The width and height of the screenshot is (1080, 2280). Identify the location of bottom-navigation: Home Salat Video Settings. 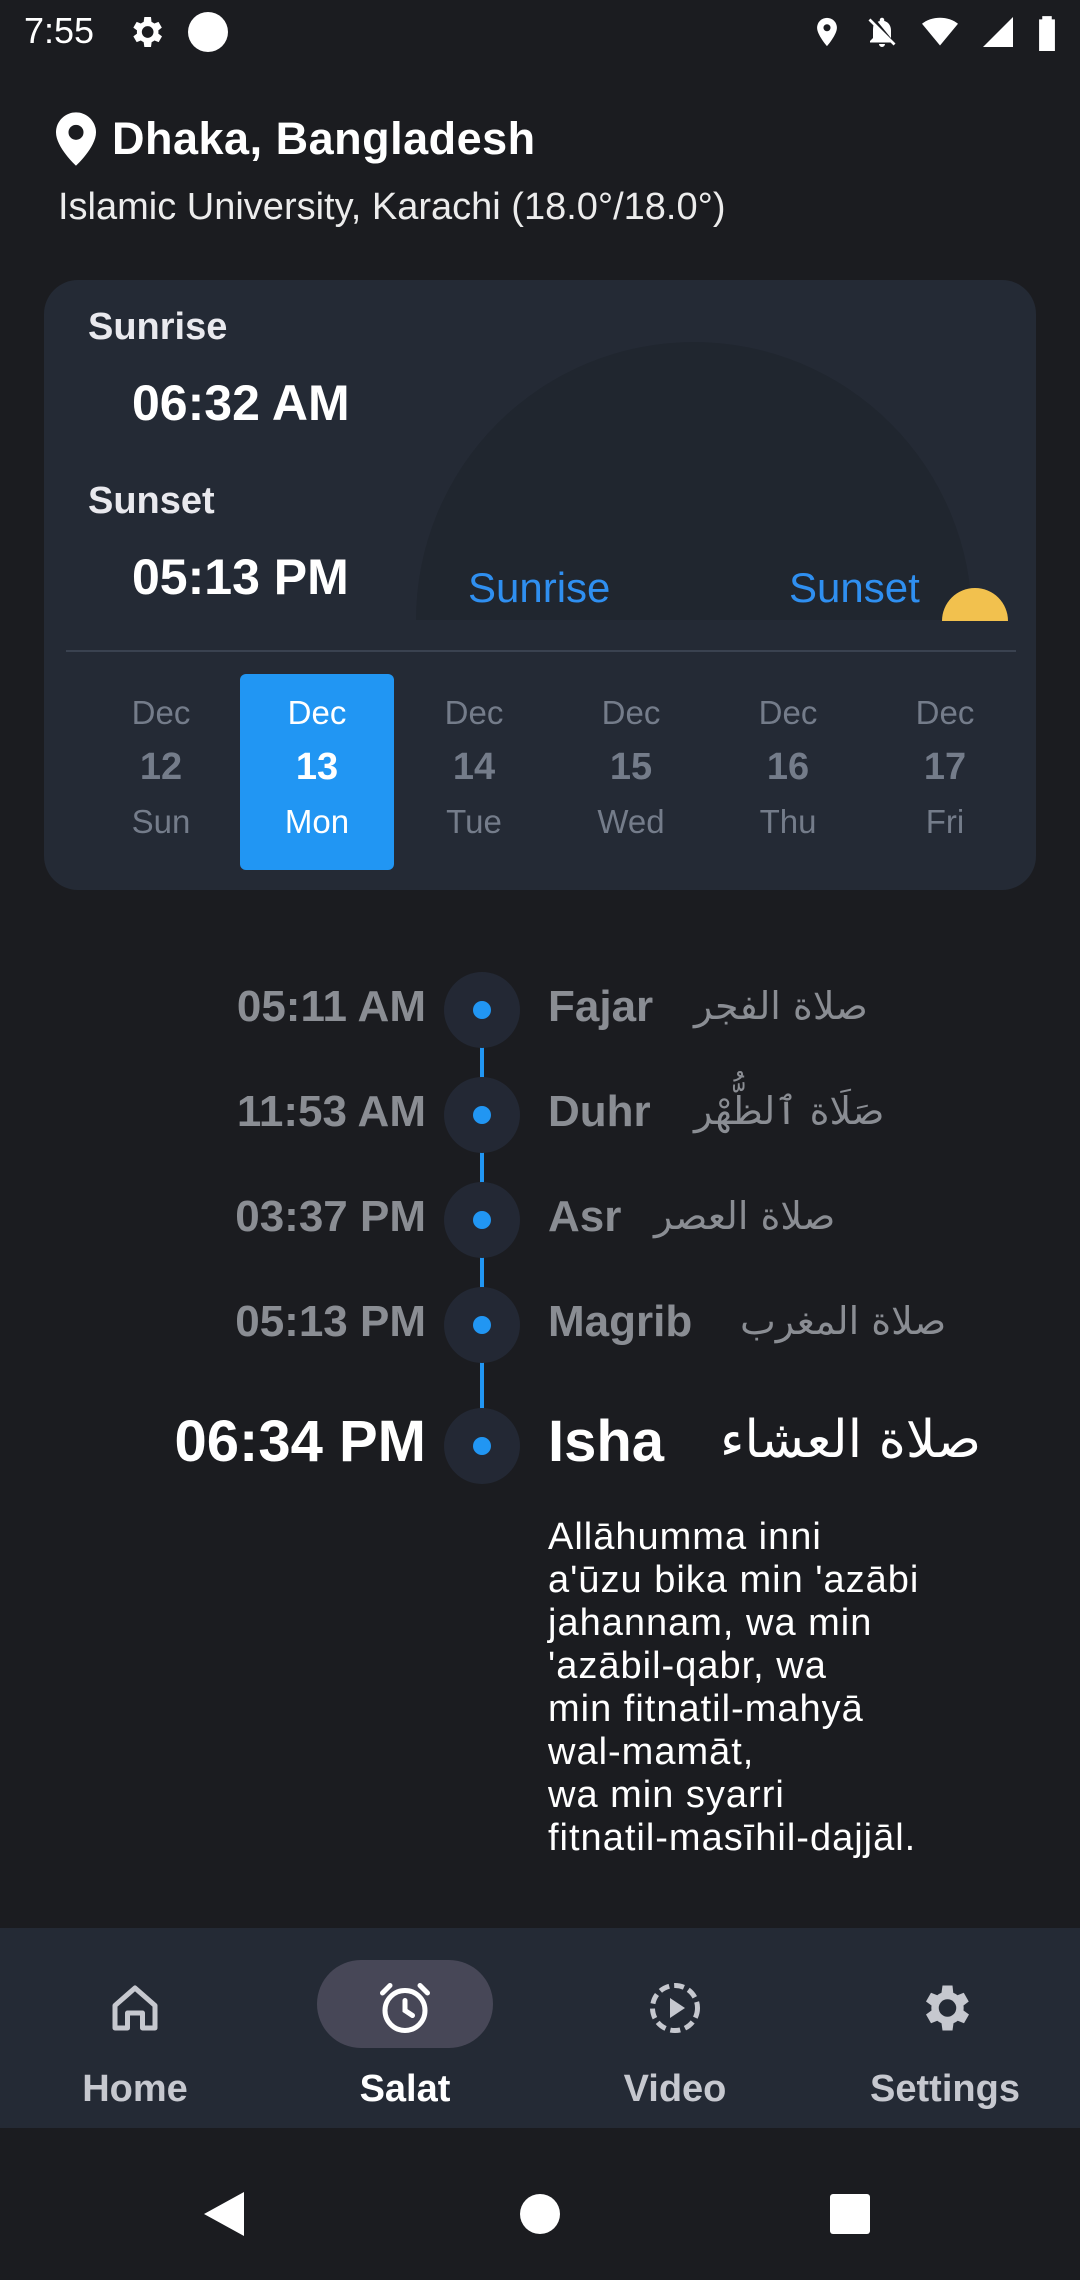
(540, 2028).